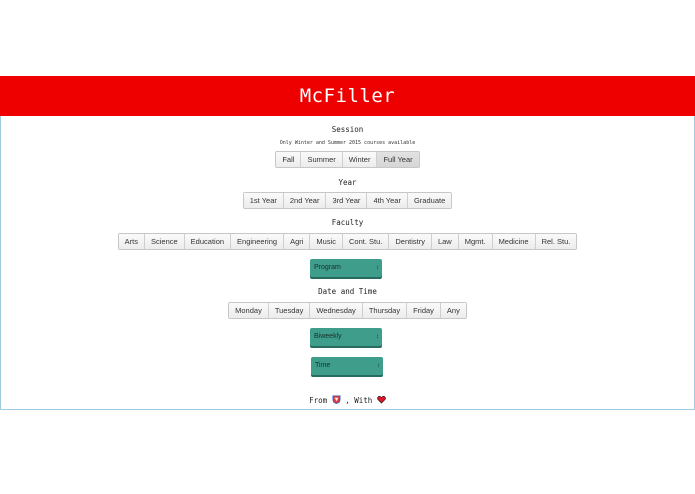  Describe the element at coordinates (346, 268) in the screenshot. I see `program-select: Program ↕` at that location.